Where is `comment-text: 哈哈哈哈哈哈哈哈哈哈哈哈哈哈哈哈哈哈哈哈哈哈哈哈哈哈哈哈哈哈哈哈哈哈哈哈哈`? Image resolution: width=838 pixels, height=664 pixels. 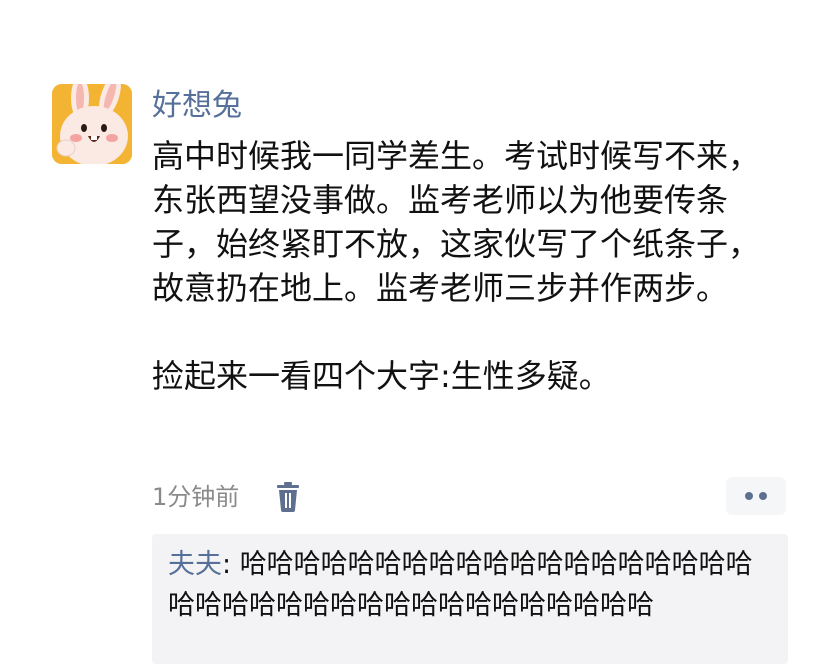 comment-text: 哈哈哈哈哈哈哈哈哈哈哈哈哈哈哈哈哈哈哈哈哈哈哈哈哈哈哈哈哈哈哈哈哈哈哈哈哈 is located at coordinates (460, 585).